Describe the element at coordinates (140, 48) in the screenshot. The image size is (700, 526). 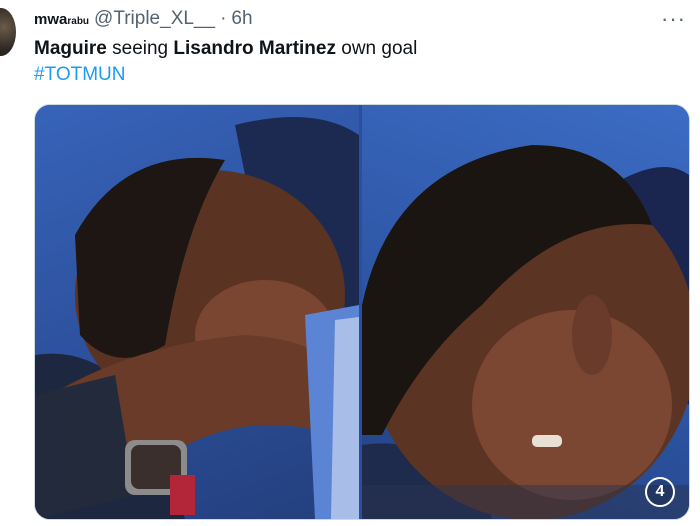
I see `text-seeing: seeing` at that location.